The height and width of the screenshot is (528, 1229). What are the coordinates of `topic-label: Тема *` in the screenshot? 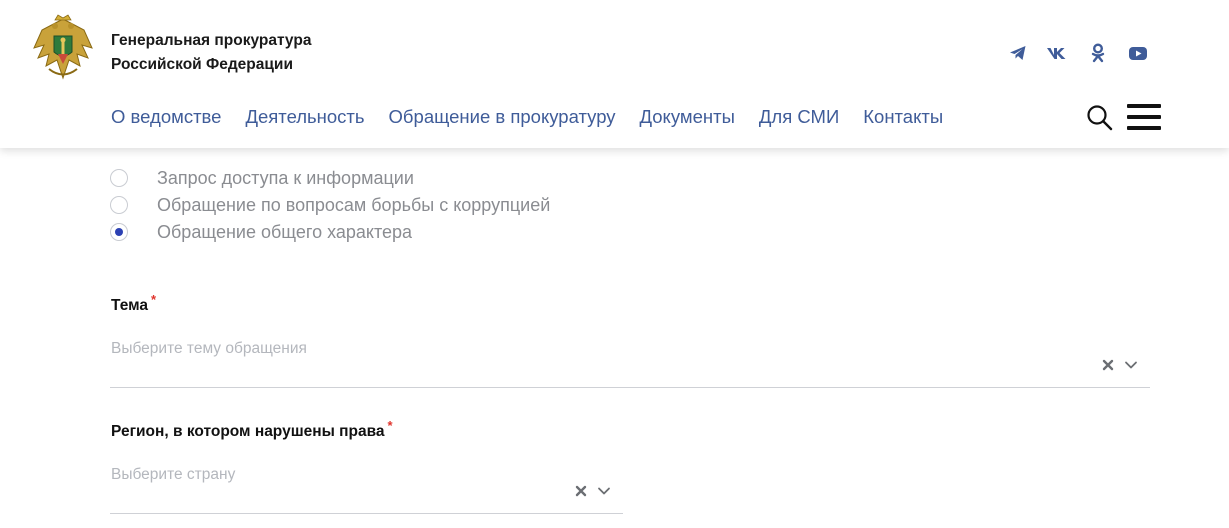 It's located at (133, 303).